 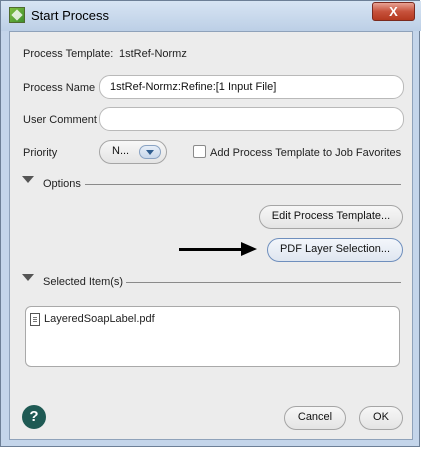 I want to click on options-collapse-icon, so click(x=28, y=179).